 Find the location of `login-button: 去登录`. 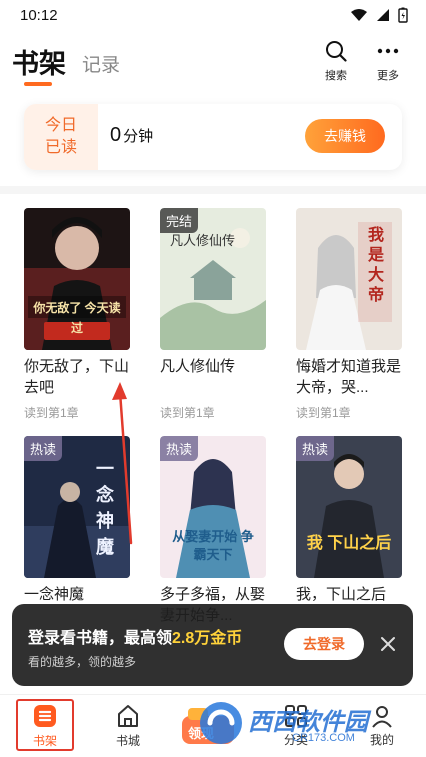

login-button: 去登录 is located at coordinates (324, 644).